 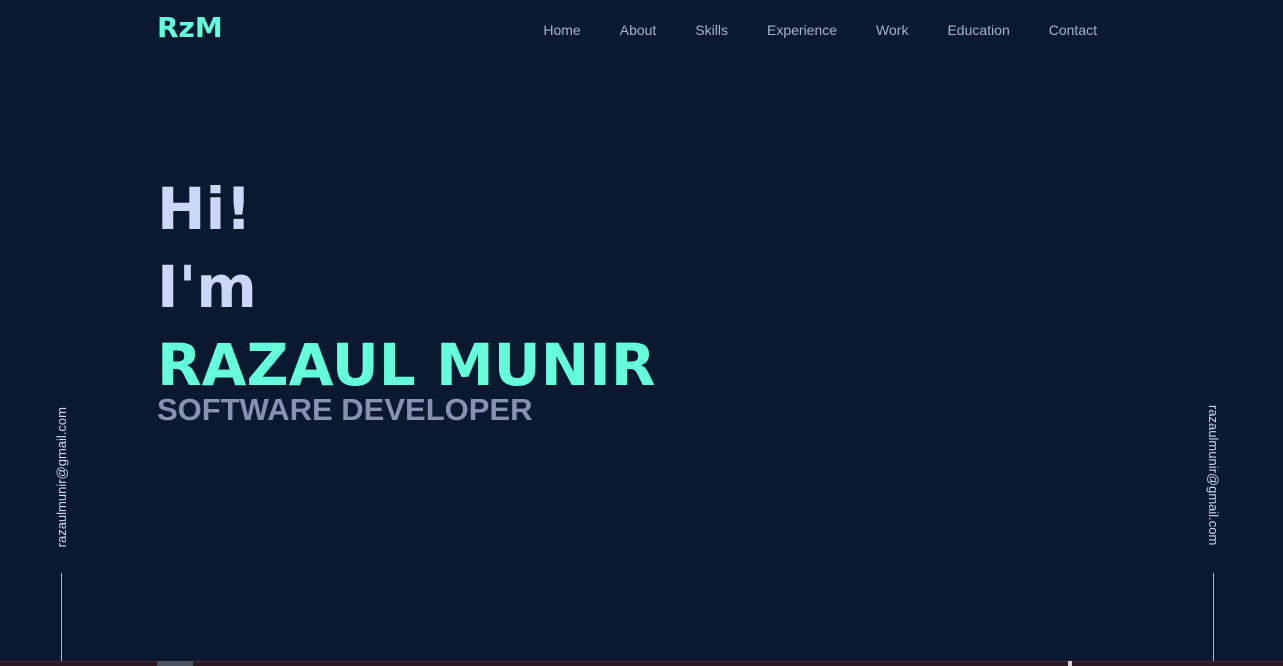 What do you see at coordinates (61, 477) in the screenshot?
I see `side-email-left: razaulmunir@gmail.com` at bounding box center [61, 477].